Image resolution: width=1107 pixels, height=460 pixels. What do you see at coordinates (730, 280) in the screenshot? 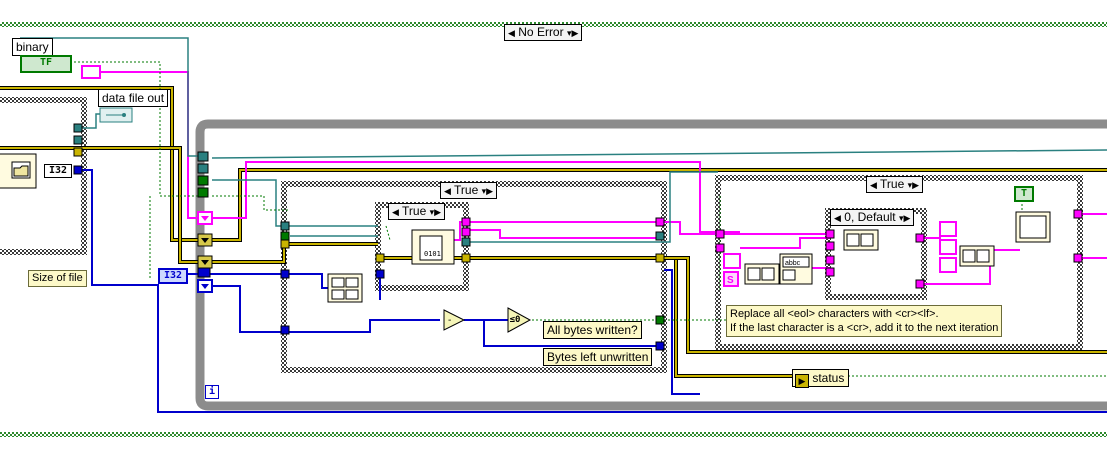
I see `svg-text: S` at bounding box center [730, 280].